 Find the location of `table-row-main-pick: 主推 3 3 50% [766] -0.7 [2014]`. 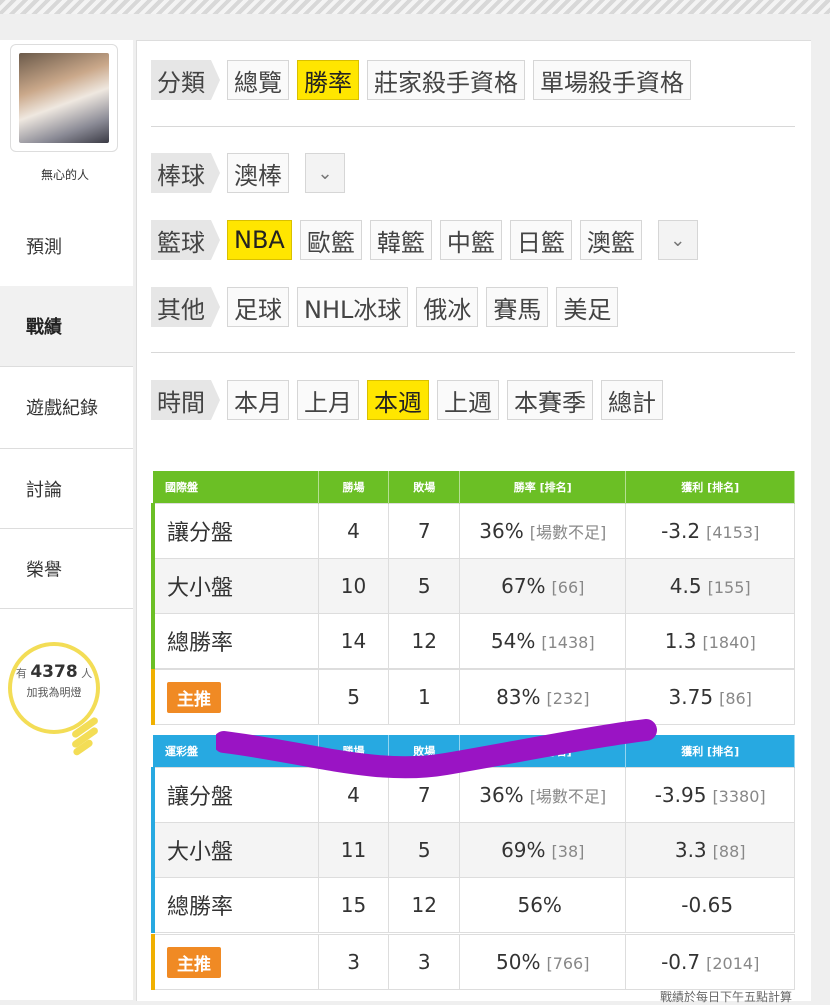

table-row-main-pick: 主推 3 3 50% [766] -0.7 [2014] is located at coordinates (472, 962).